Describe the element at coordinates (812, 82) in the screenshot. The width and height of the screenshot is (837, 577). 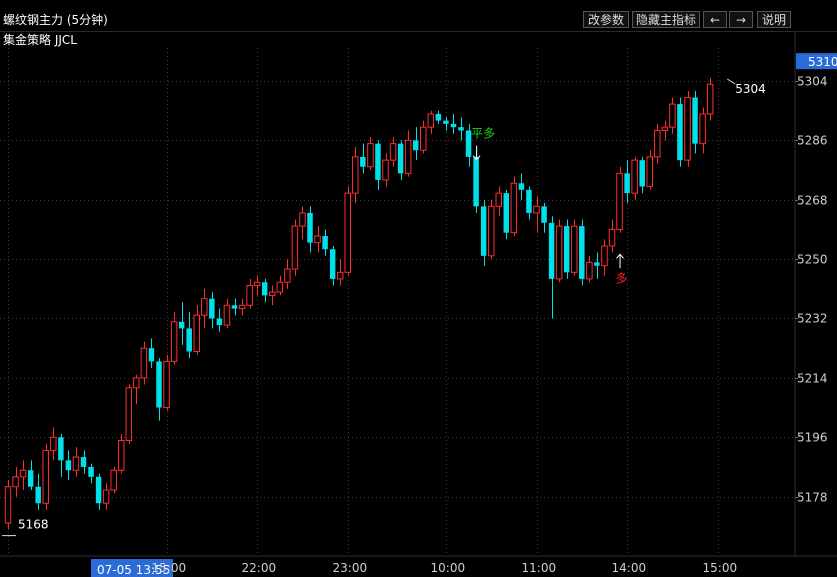
I see `y-tick-label: 5304` at that location.